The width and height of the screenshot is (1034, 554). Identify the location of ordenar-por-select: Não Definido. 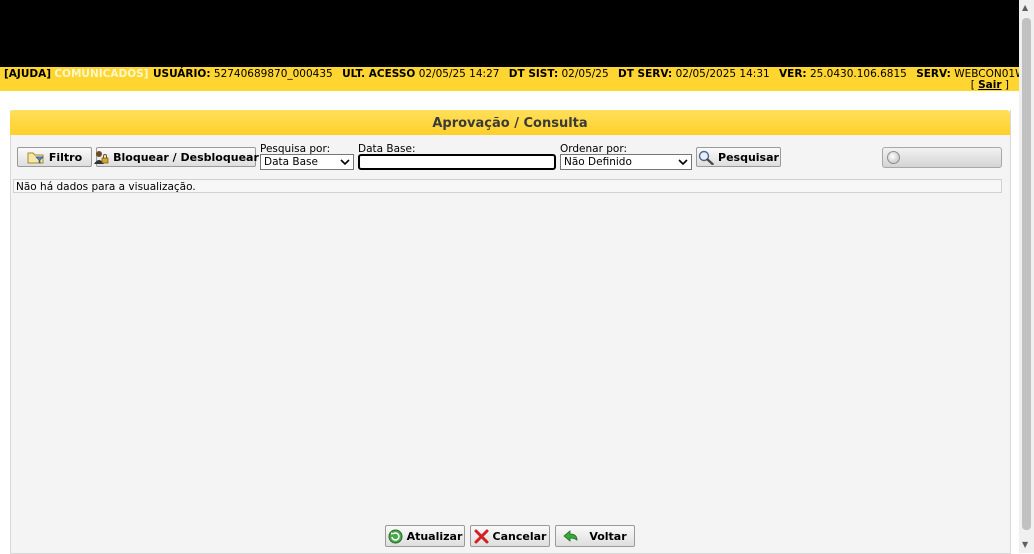
(626, 162).